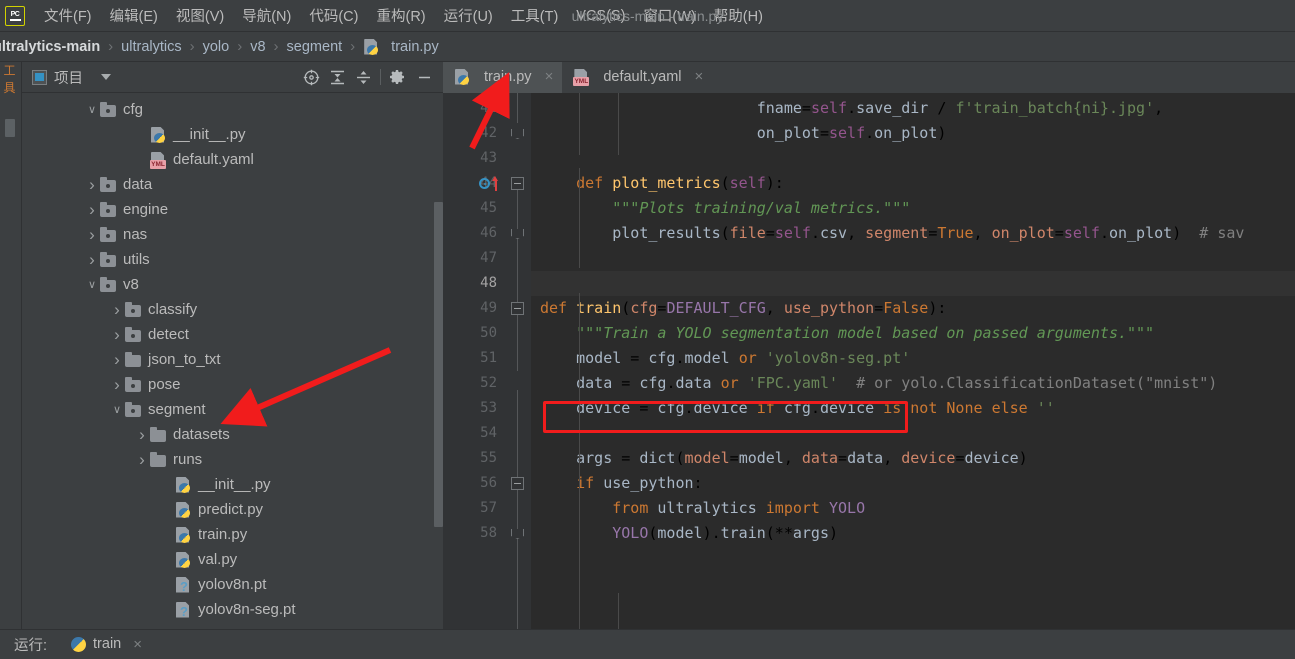 Image resolution: width=1295 pixels, height=659 pixels. What do you see at coordinates (474, 358) in the screenshot?
I see `line-number-51: 51` at bounding box center [474, 358].